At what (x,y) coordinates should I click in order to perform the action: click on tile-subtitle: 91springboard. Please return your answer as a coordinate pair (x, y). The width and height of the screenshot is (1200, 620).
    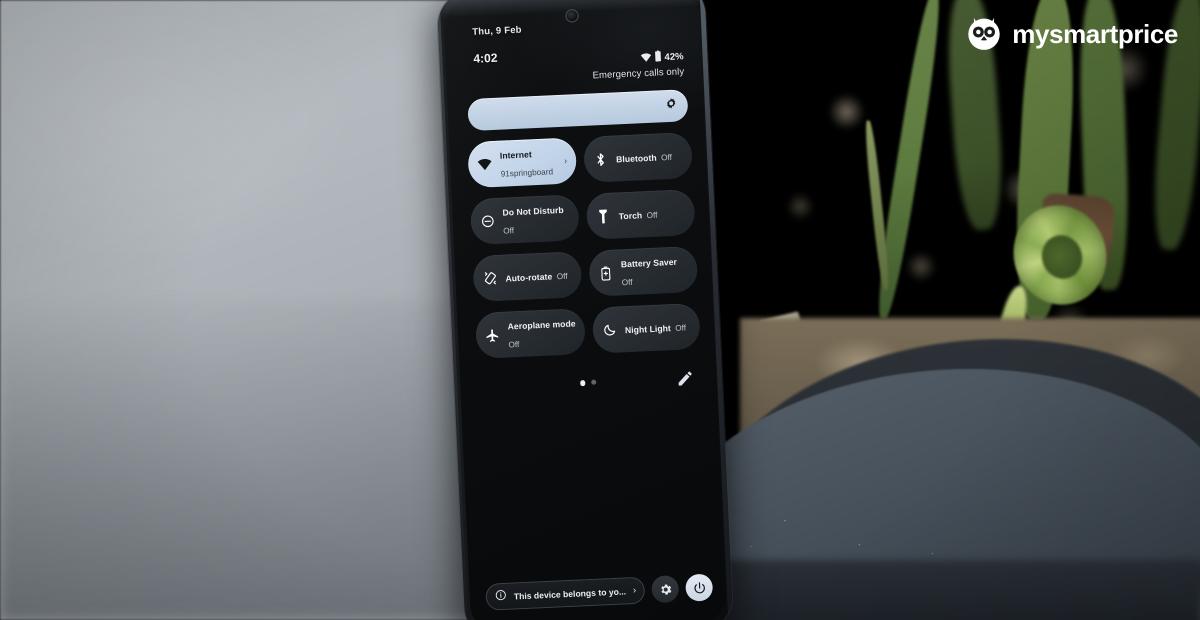
    Looking at the image, I should click on (527, 173).